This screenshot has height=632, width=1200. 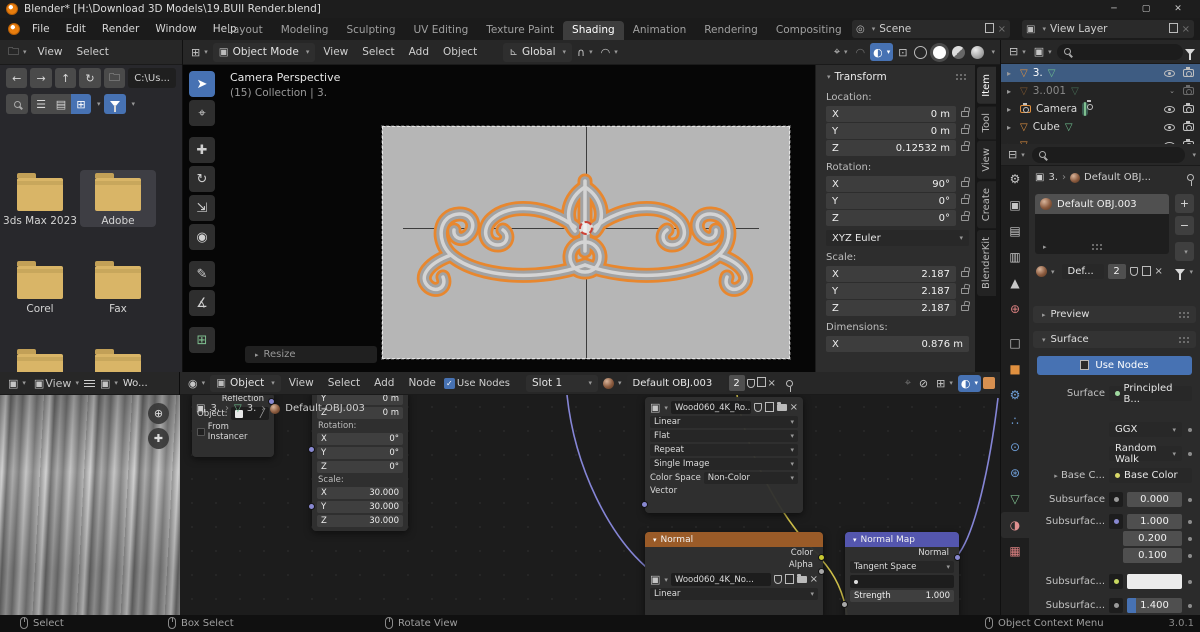 I want to click on tab-material: ◑, so click(x=1015, y=525).